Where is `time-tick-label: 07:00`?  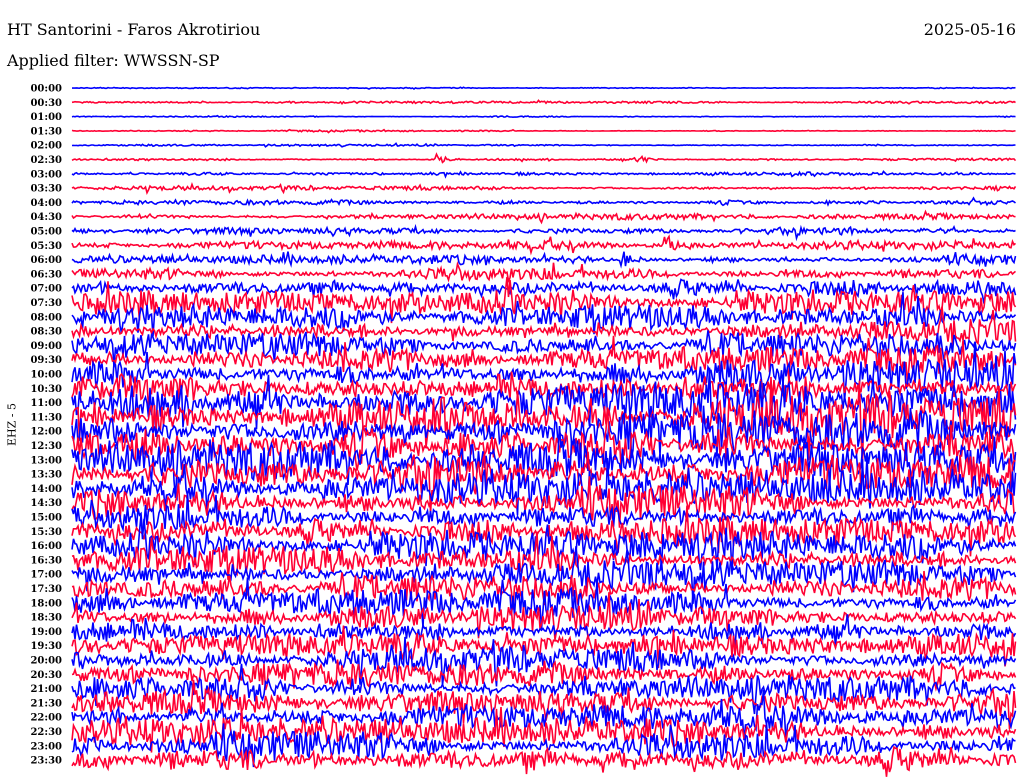
time-tick-label: 07:00 is located at coordinates (46, 289).